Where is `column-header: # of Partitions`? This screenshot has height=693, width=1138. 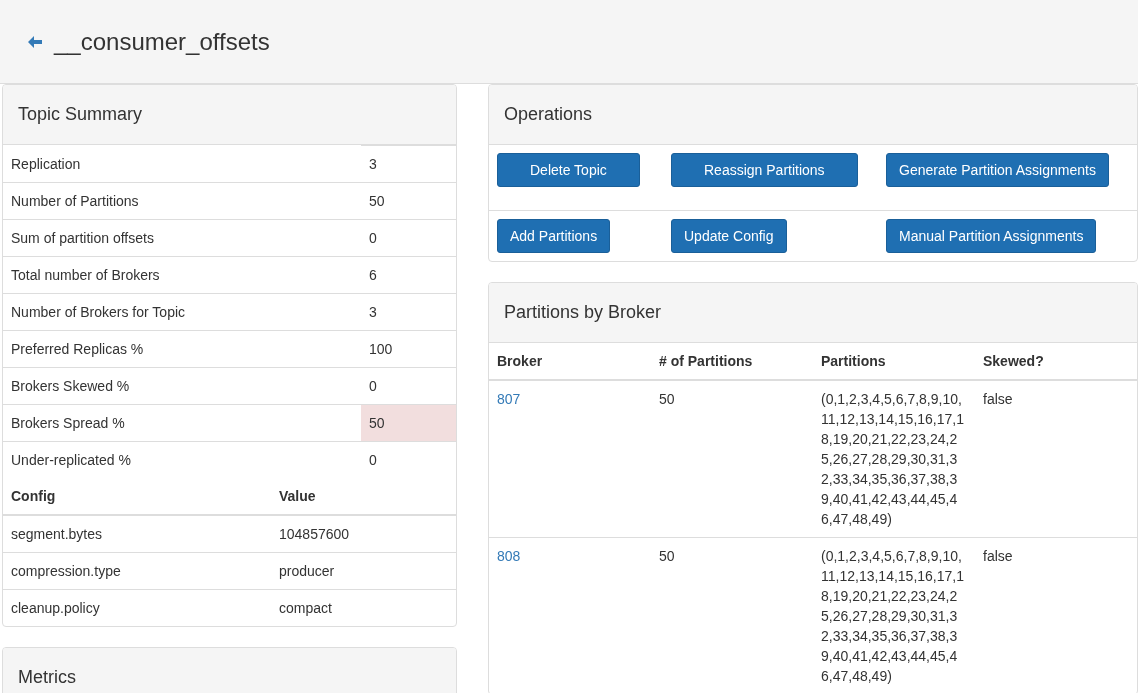 column-header: # of Partitions is located at coordinates (732, 361).